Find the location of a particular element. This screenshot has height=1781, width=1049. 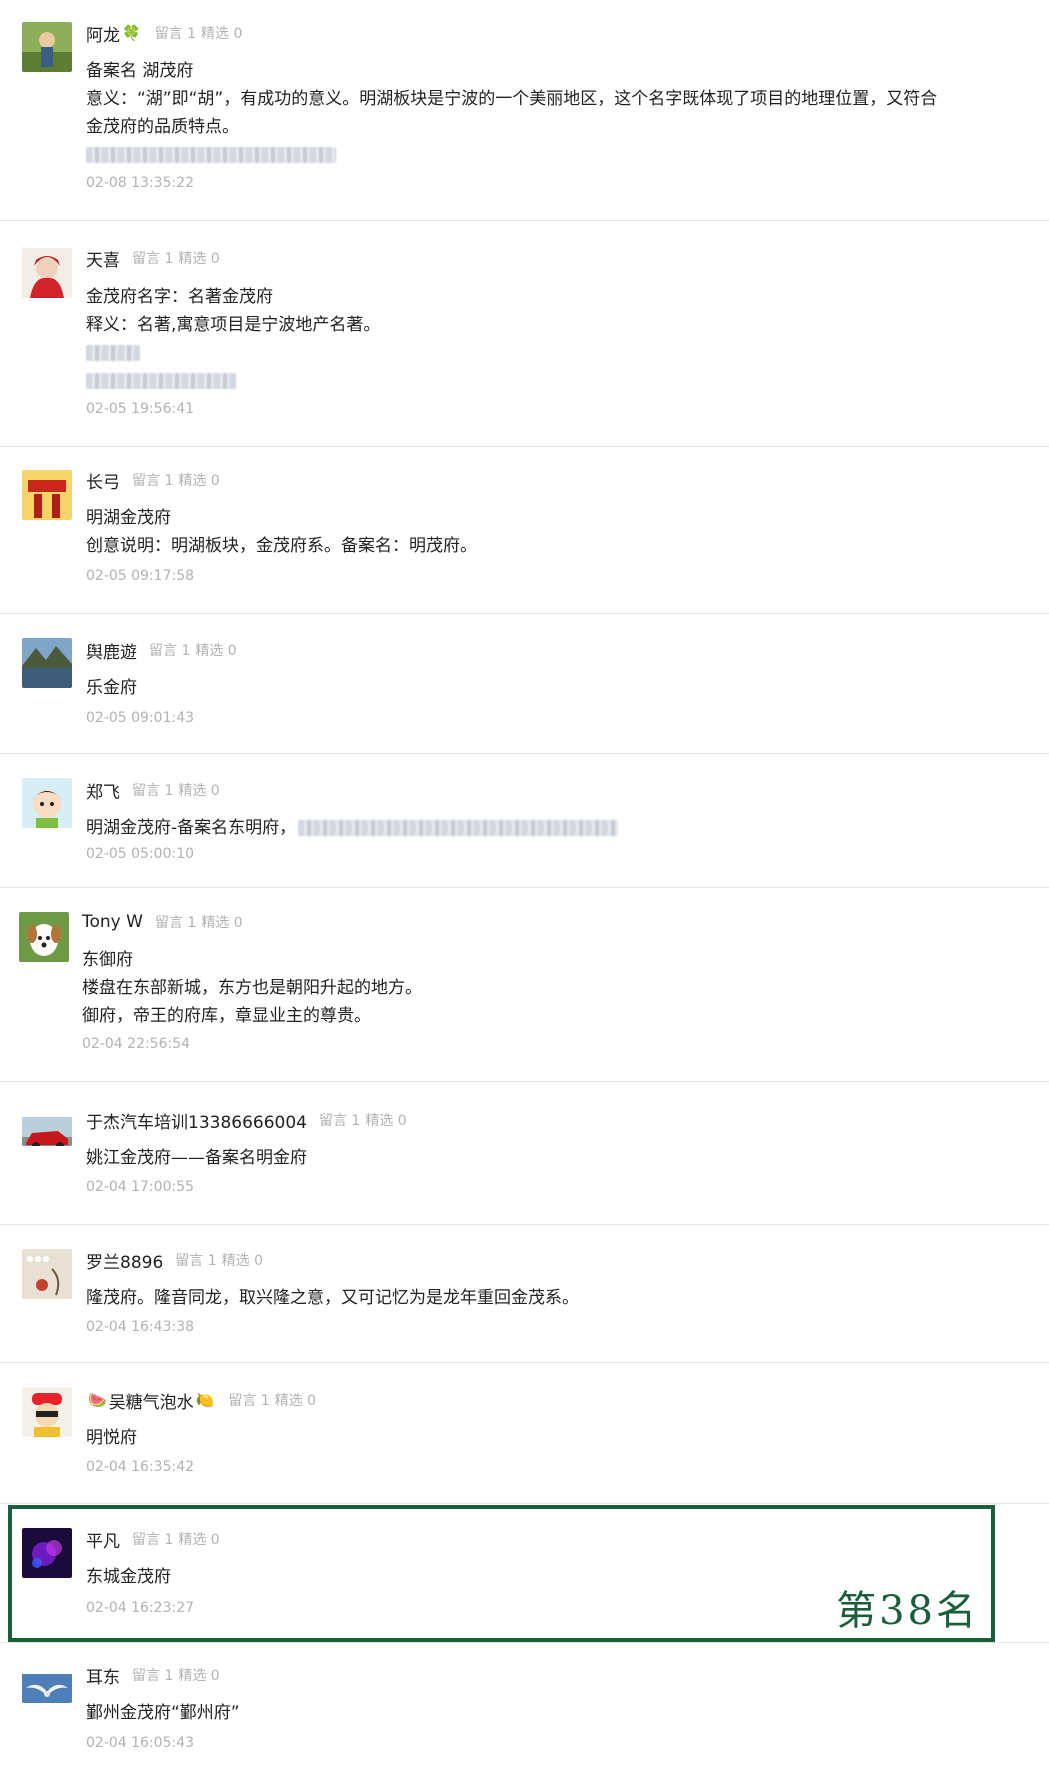

rank-highlight-box: 第38名 is located at coordinates (501, 1573).